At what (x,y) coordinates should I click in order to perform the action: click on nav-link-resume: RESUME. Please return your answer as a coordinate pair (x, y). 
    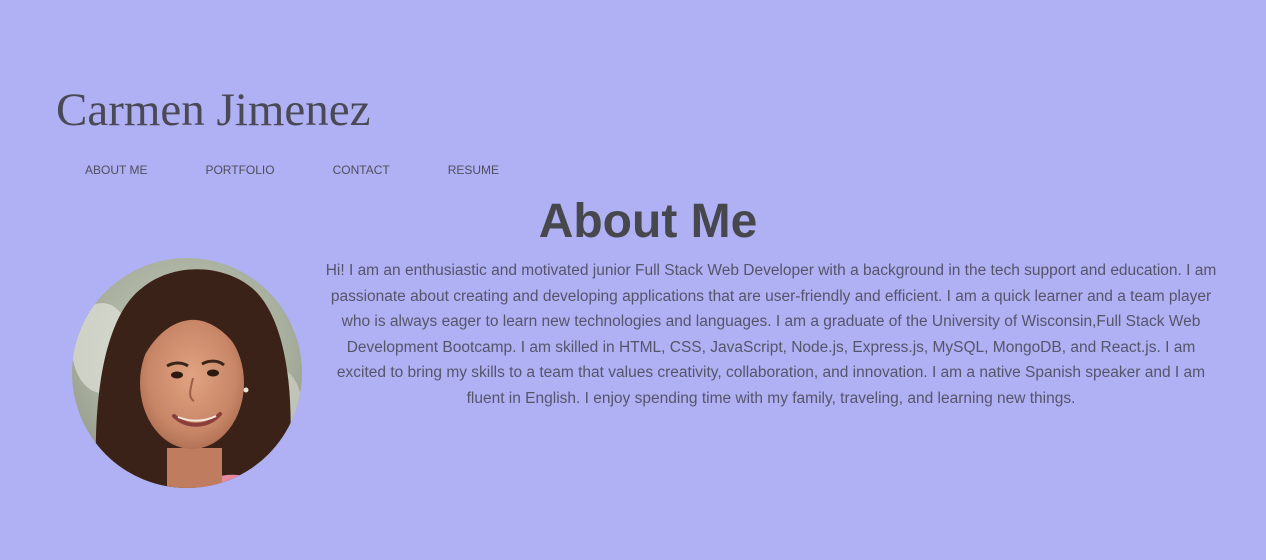
    Looking at the image, I should click on (473, 170).